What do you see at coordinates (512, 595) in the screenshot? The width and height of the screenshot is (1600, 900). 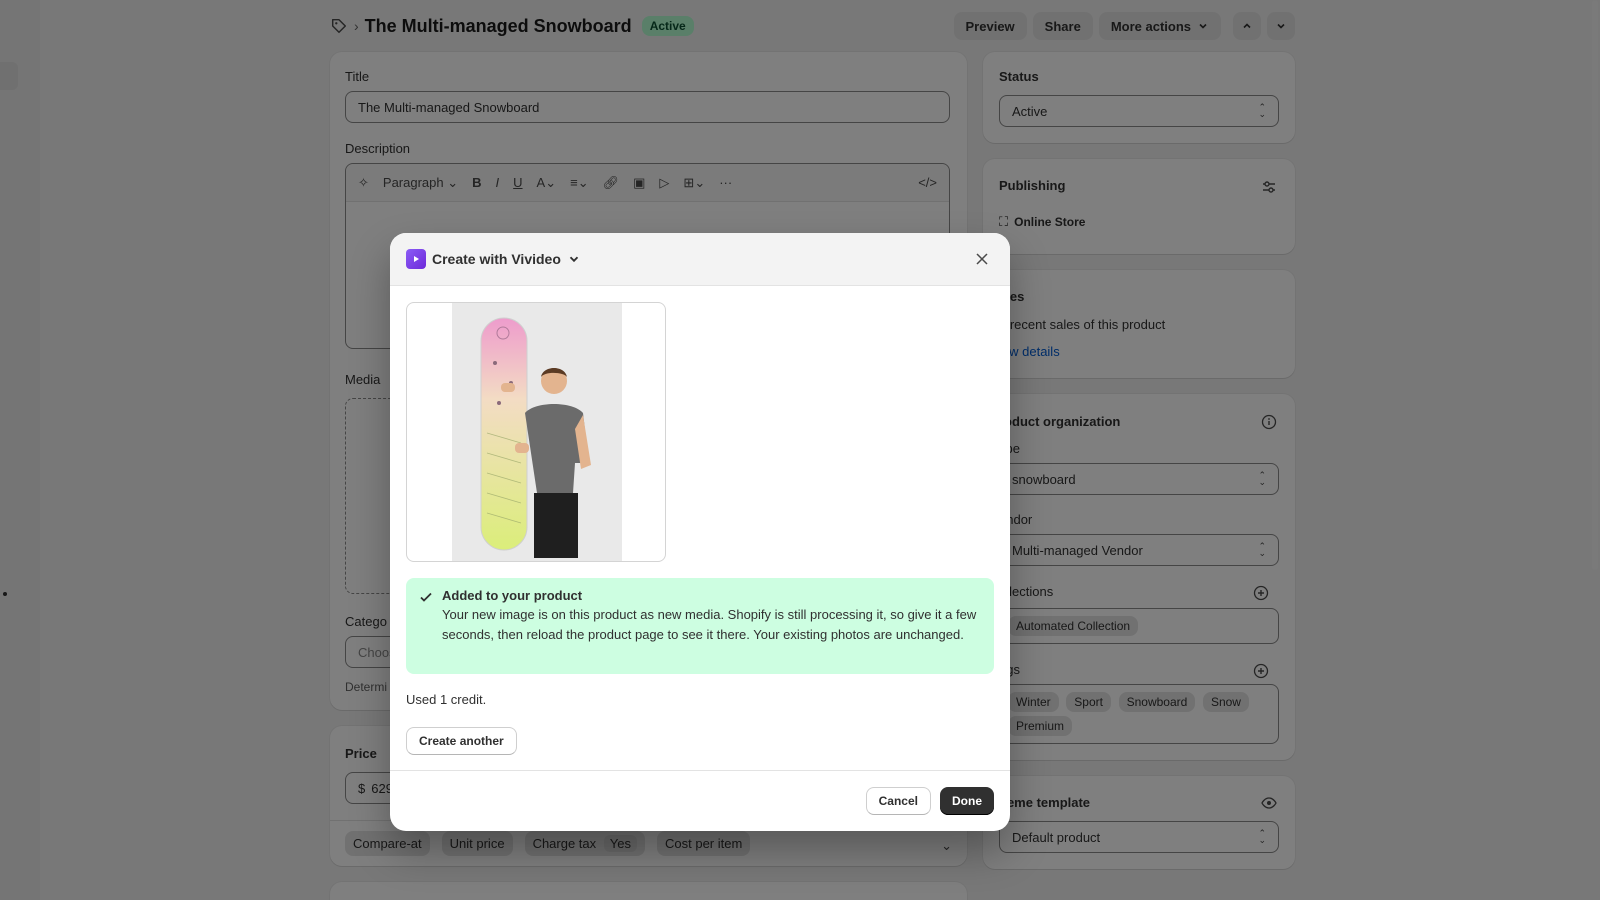 I see `banner-title: Added to your product` at bounding box center [512, 595].